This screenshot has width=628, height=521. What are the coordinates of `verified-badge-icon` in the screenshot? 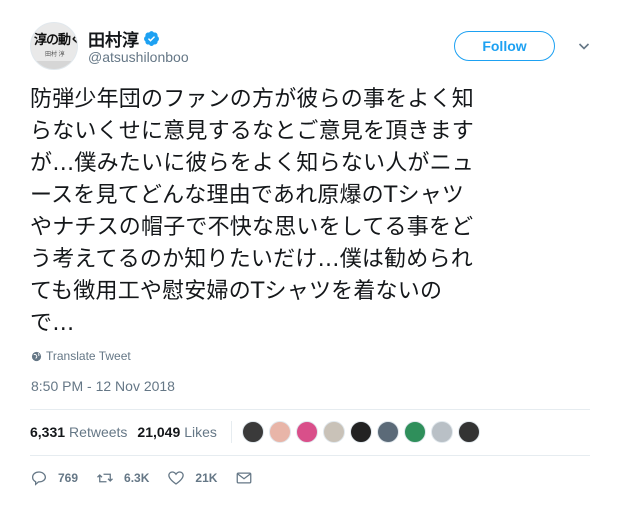 It's located at (151, 38).